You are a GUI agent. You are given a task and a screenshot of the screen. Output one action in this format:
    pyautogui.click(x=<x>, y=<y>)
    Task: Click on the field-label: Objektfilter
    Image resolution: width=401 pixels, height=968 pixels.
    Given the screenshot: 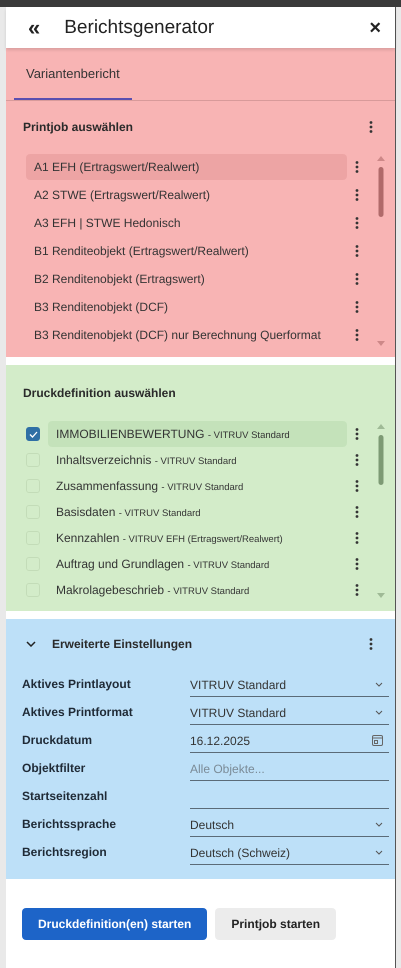 What is the action you would take?
    pyautogui.click(x=54, y=769)
    